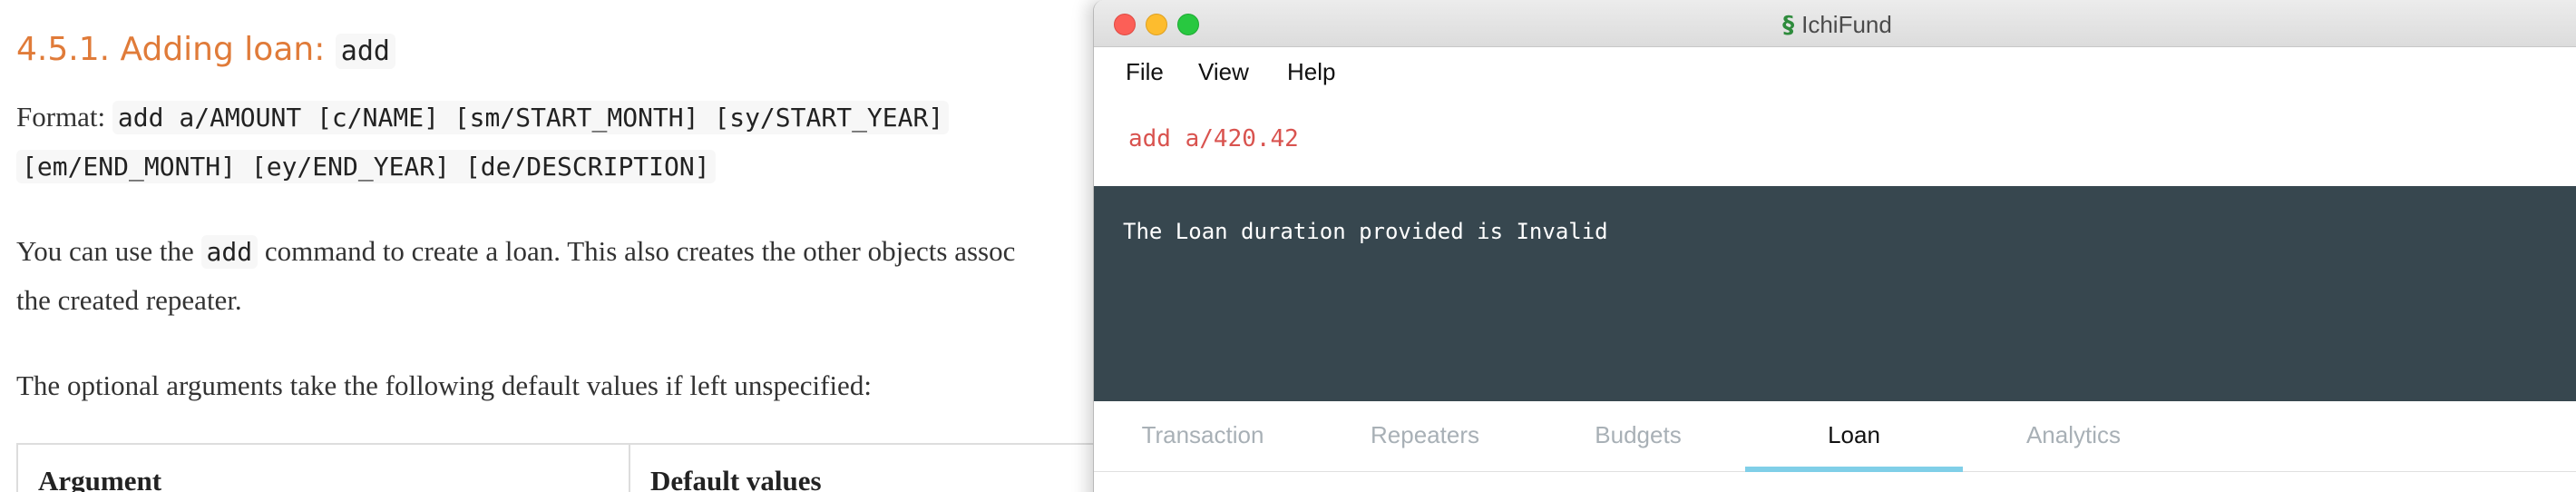 The width and height of the screenshot is (2576, 492). I want to click on window-title-text: IchiFund, so click(1846, 24).